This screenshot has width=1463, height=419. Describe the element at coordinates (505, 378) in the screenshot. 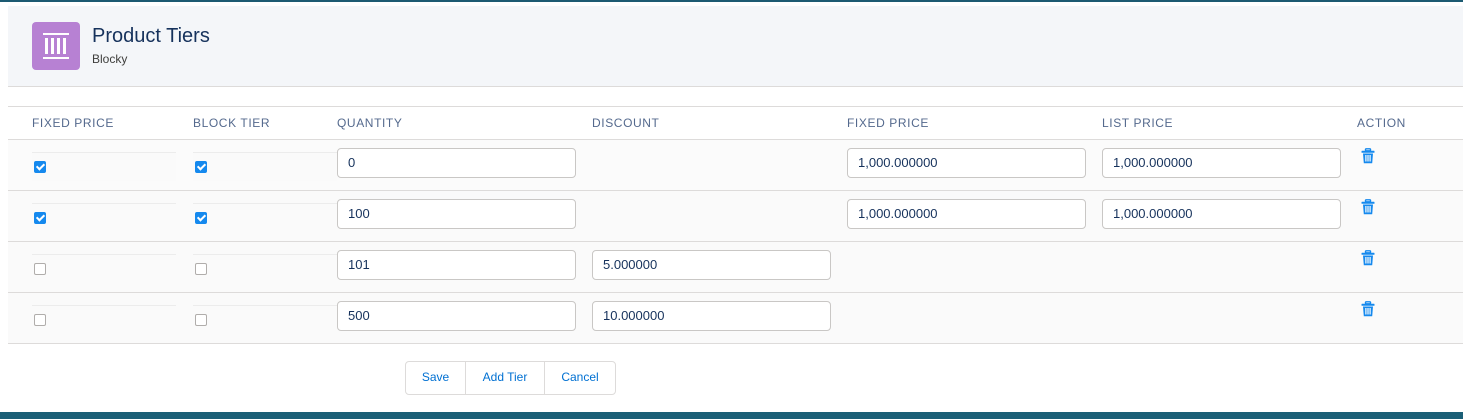

I see `add-tier-button: Add Tier` at that location.